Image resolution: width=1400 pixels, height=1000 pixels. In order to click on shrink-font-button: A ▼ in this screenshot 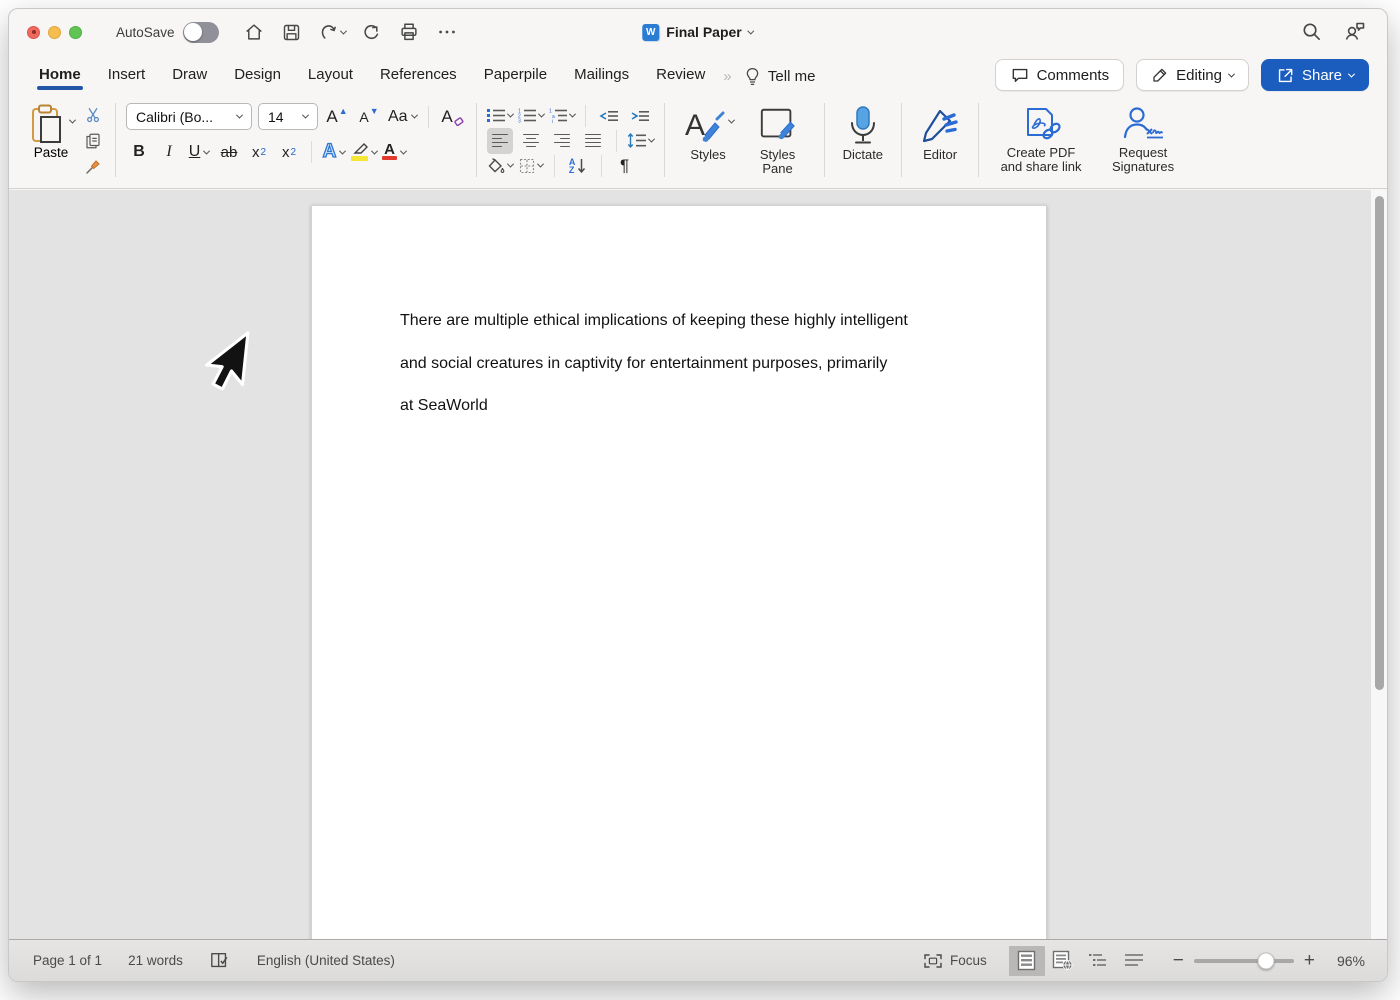, I will do `click(369, 117)`.